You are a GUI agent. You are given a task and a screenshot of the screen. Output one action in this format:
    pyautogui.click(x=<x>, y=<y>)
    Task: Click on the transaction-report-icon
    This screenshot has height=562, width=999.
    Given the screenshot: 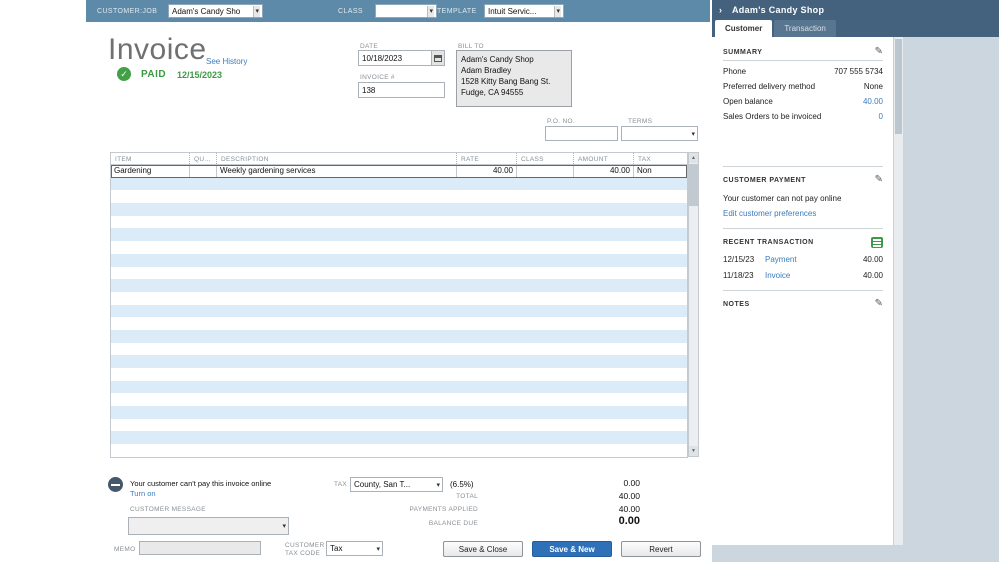 What is the action you would take?
    pyautogui.click(x=877, y=242)
    